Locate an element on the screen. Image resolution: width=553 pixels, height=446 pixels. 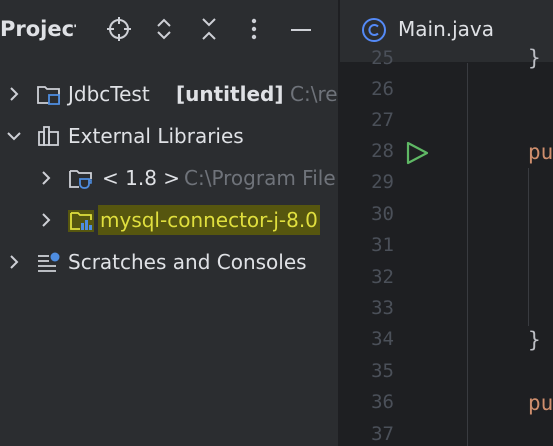
hide-icon is located at coordinates (301, 29).